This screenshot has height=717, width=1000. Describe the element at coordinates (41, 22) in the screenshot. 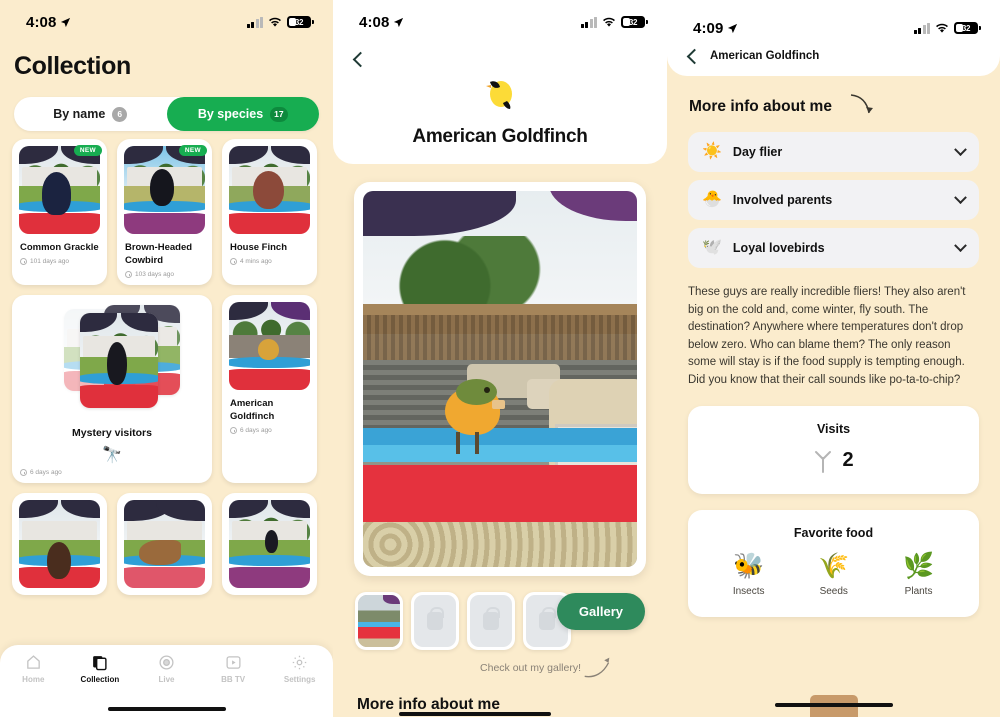

I see `status-time-text: 4:08` at that location.